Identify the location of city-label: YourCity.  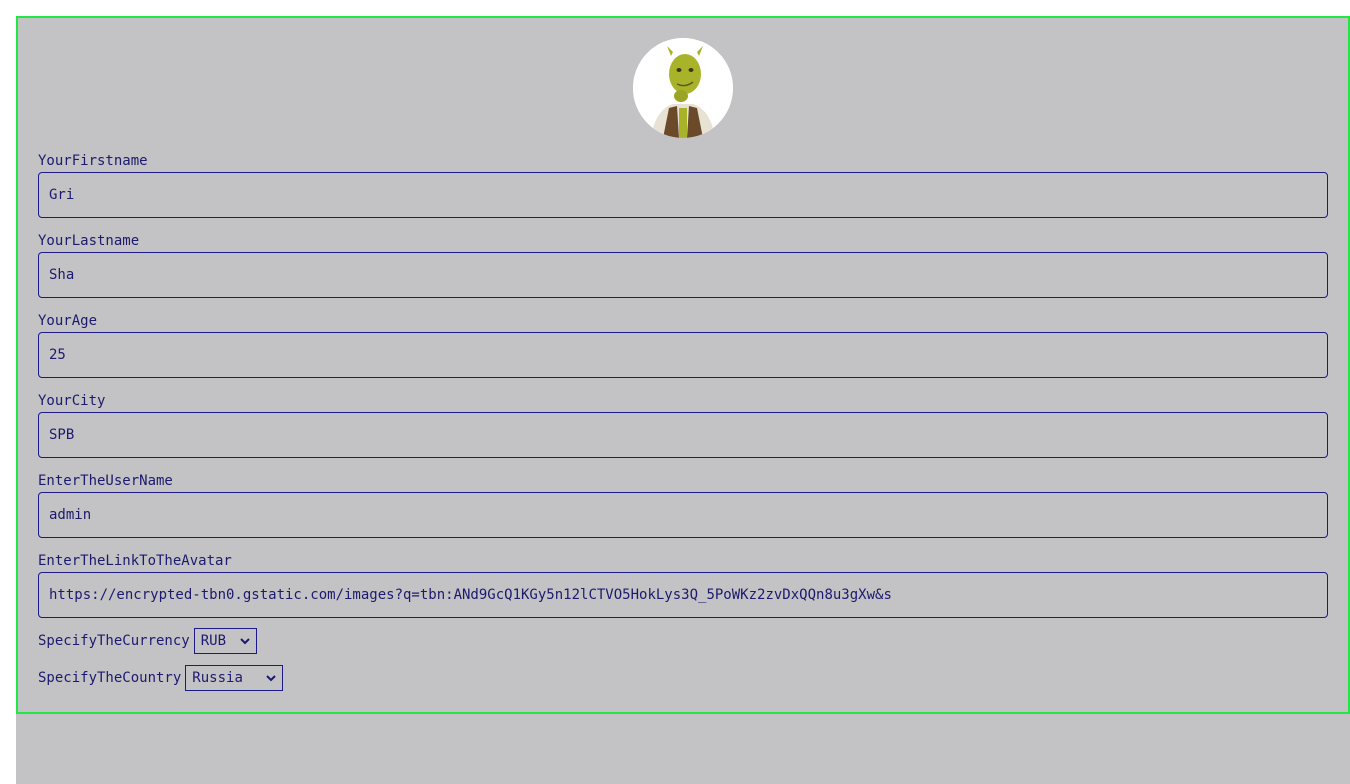
(72, 401).